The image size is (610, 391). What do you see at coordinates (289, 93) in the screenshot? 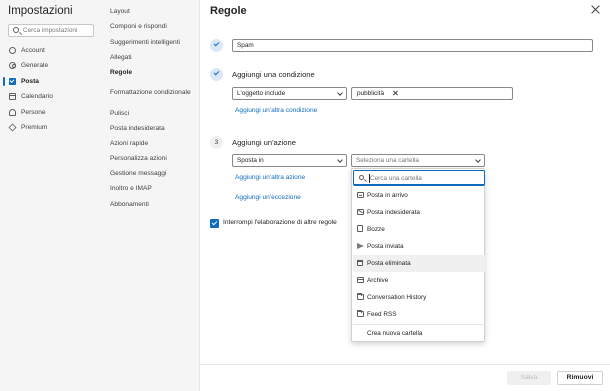
I see `condition-type-dropdown: L'oggetto include` at bounding box center [289, 93].